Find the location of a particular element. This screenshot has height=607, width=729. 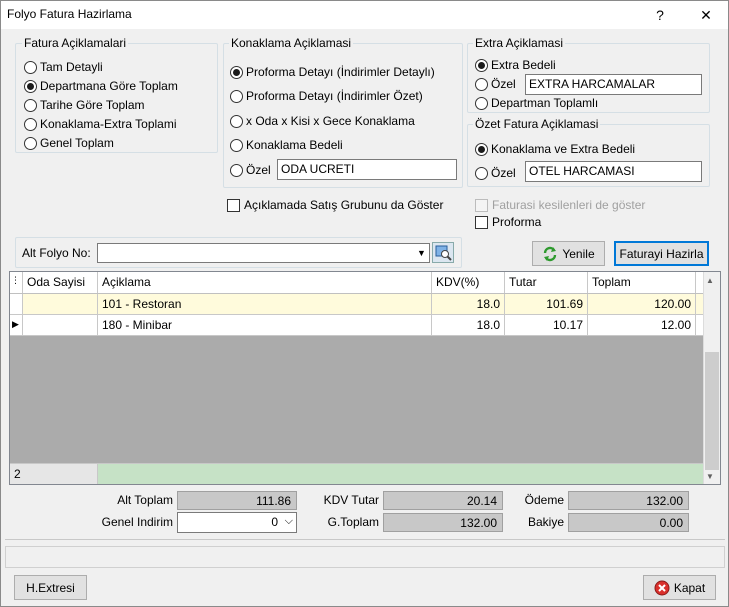

h-extresi-button: H.Extresi is located at coordinates (50, 587).